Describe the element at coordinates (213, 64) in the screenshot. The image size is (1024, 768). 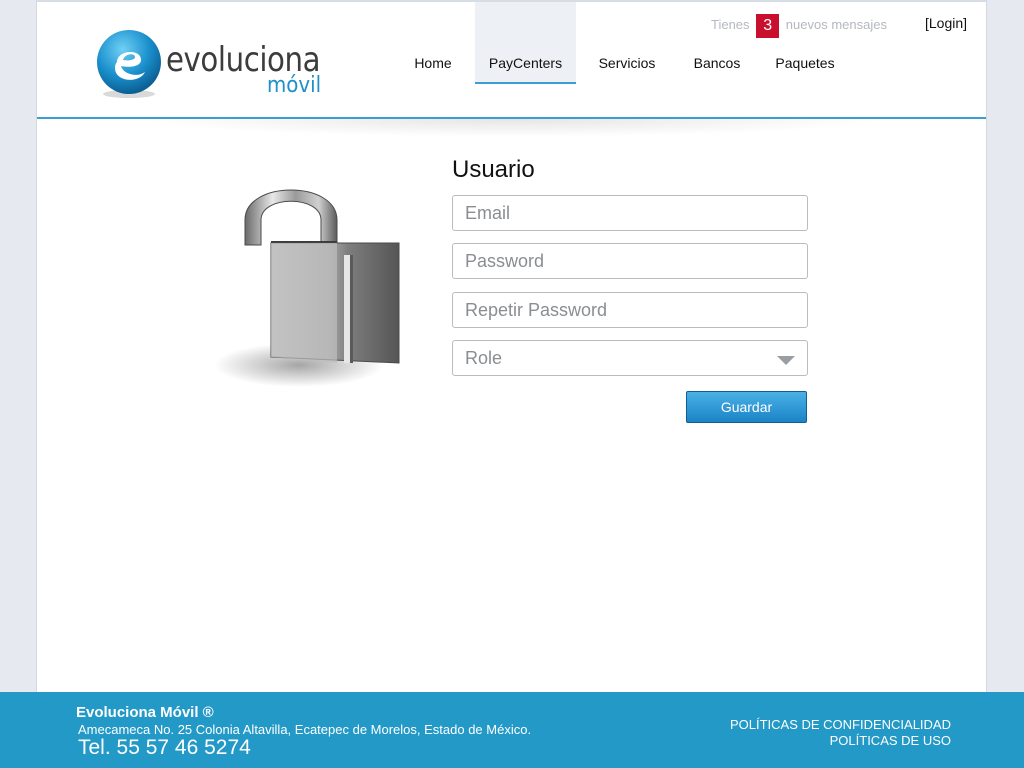
I see `logo: evoluciona móvil` at that location.